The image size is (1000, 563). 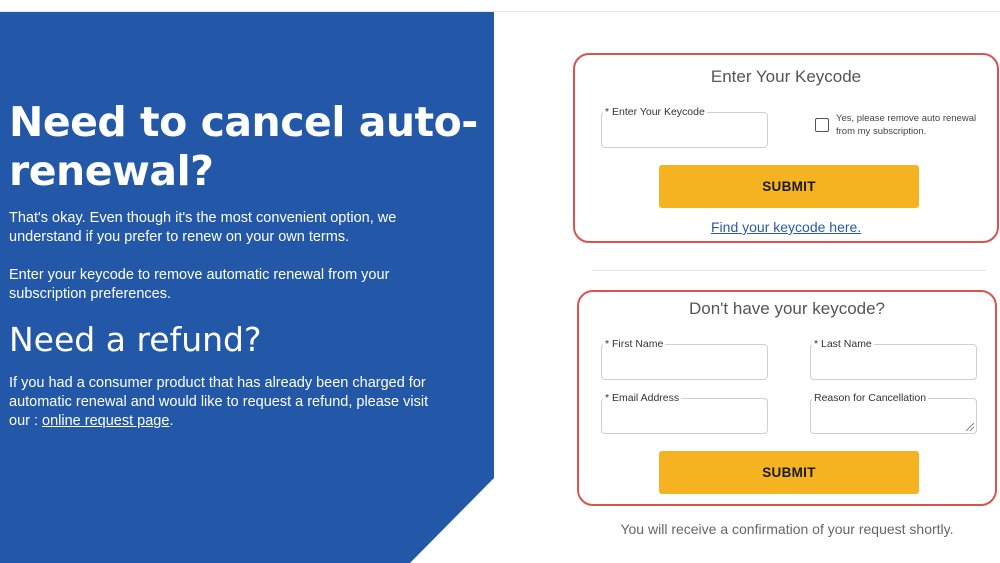 What do you see at coordinates (789, 270) in the screenshot?
I see `section-divider` at bounding box center [789, 270].